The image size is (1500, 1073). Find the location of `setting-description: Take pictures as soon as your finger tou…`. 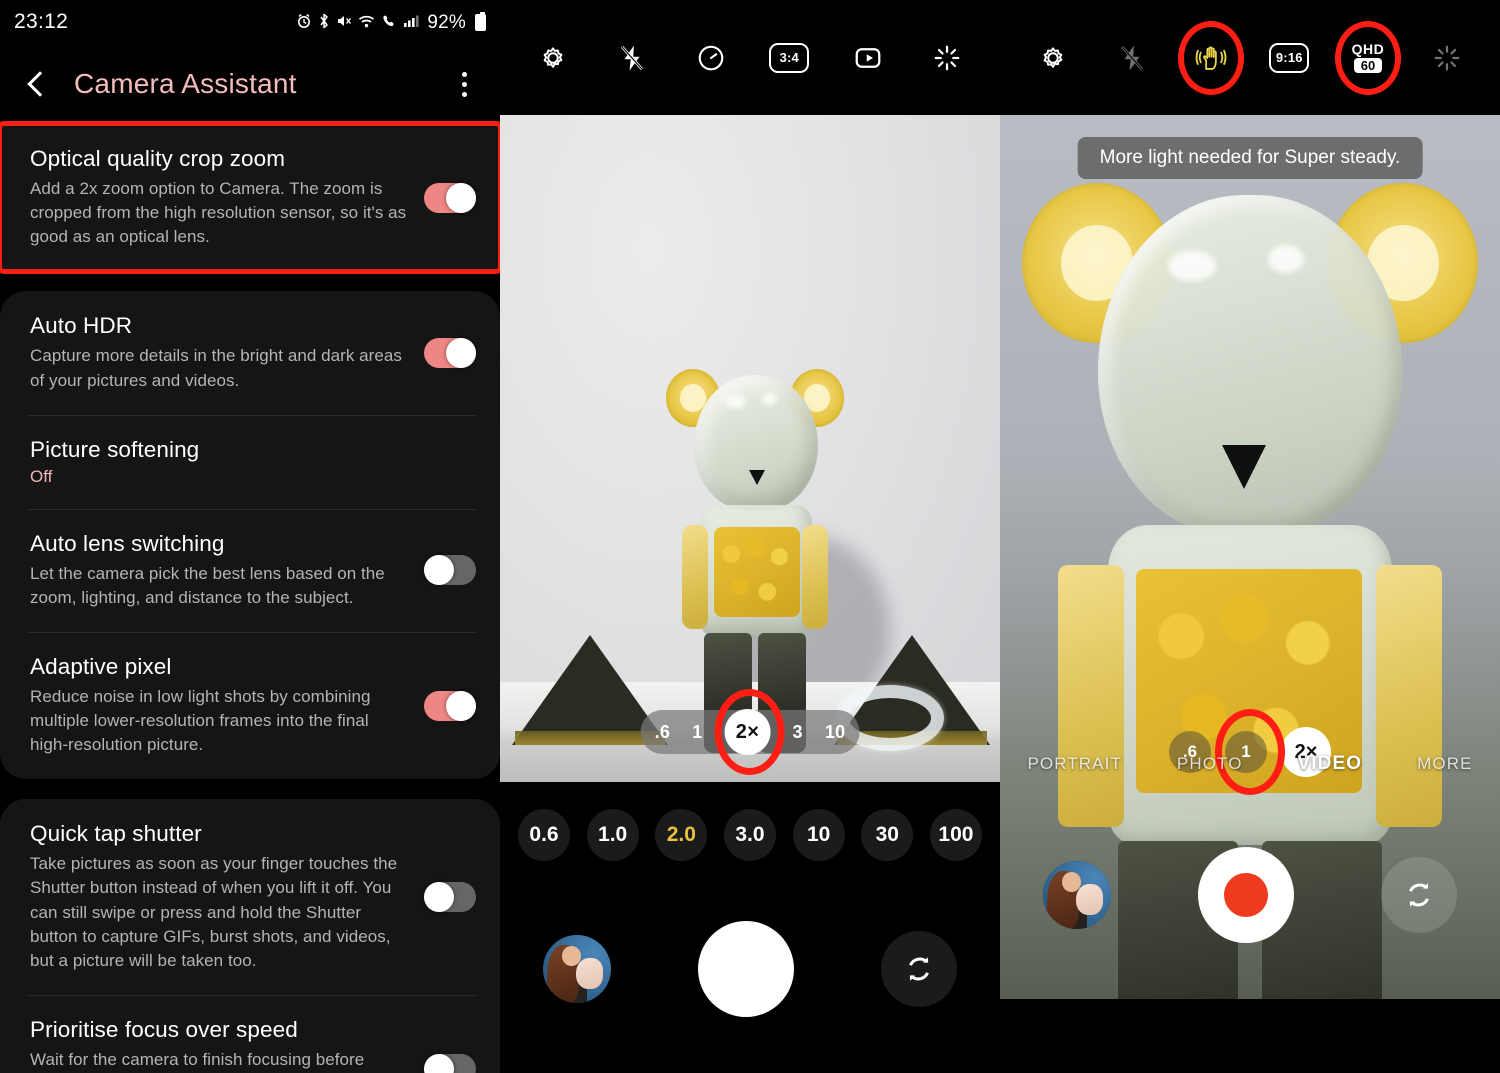

setting-description: Take pictures as soon as your finger tou… is located at coordinates (214, 912).